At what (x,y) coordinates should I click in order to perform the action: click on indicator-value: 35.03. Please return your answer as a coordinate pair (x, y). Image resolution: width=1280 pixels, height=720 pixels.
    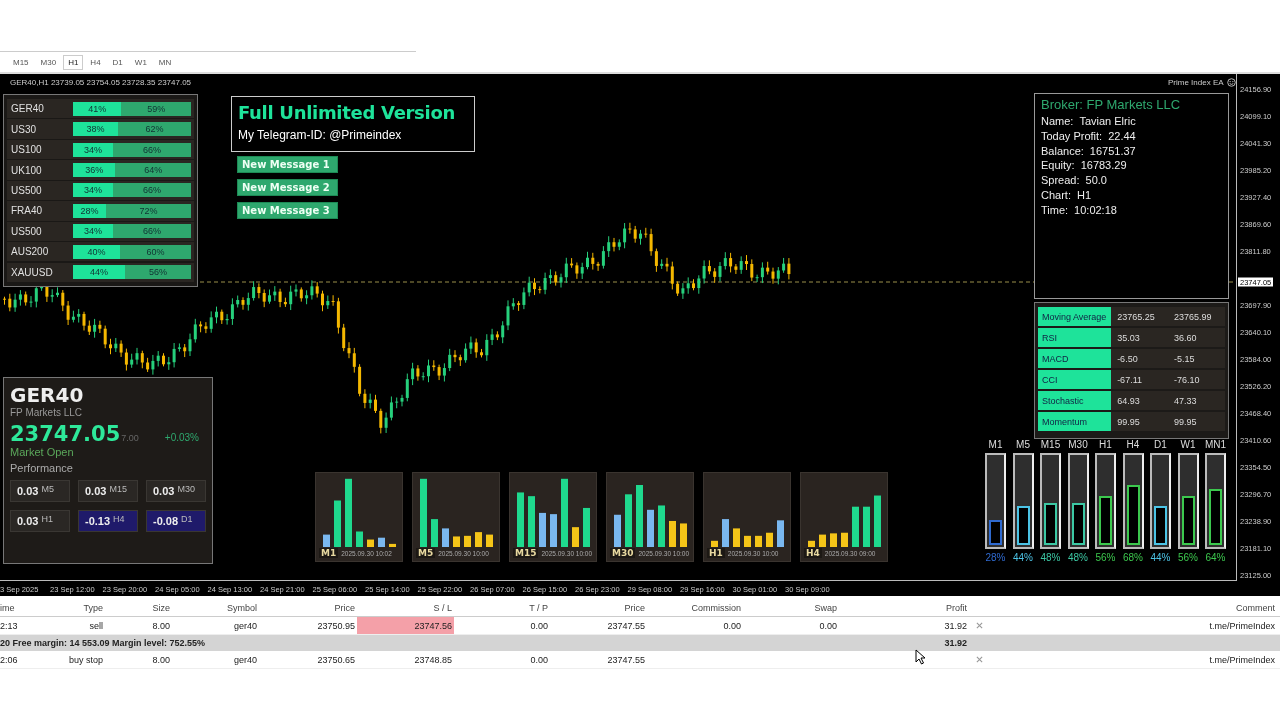
    Looking at the image, I should click on (1128, 337).